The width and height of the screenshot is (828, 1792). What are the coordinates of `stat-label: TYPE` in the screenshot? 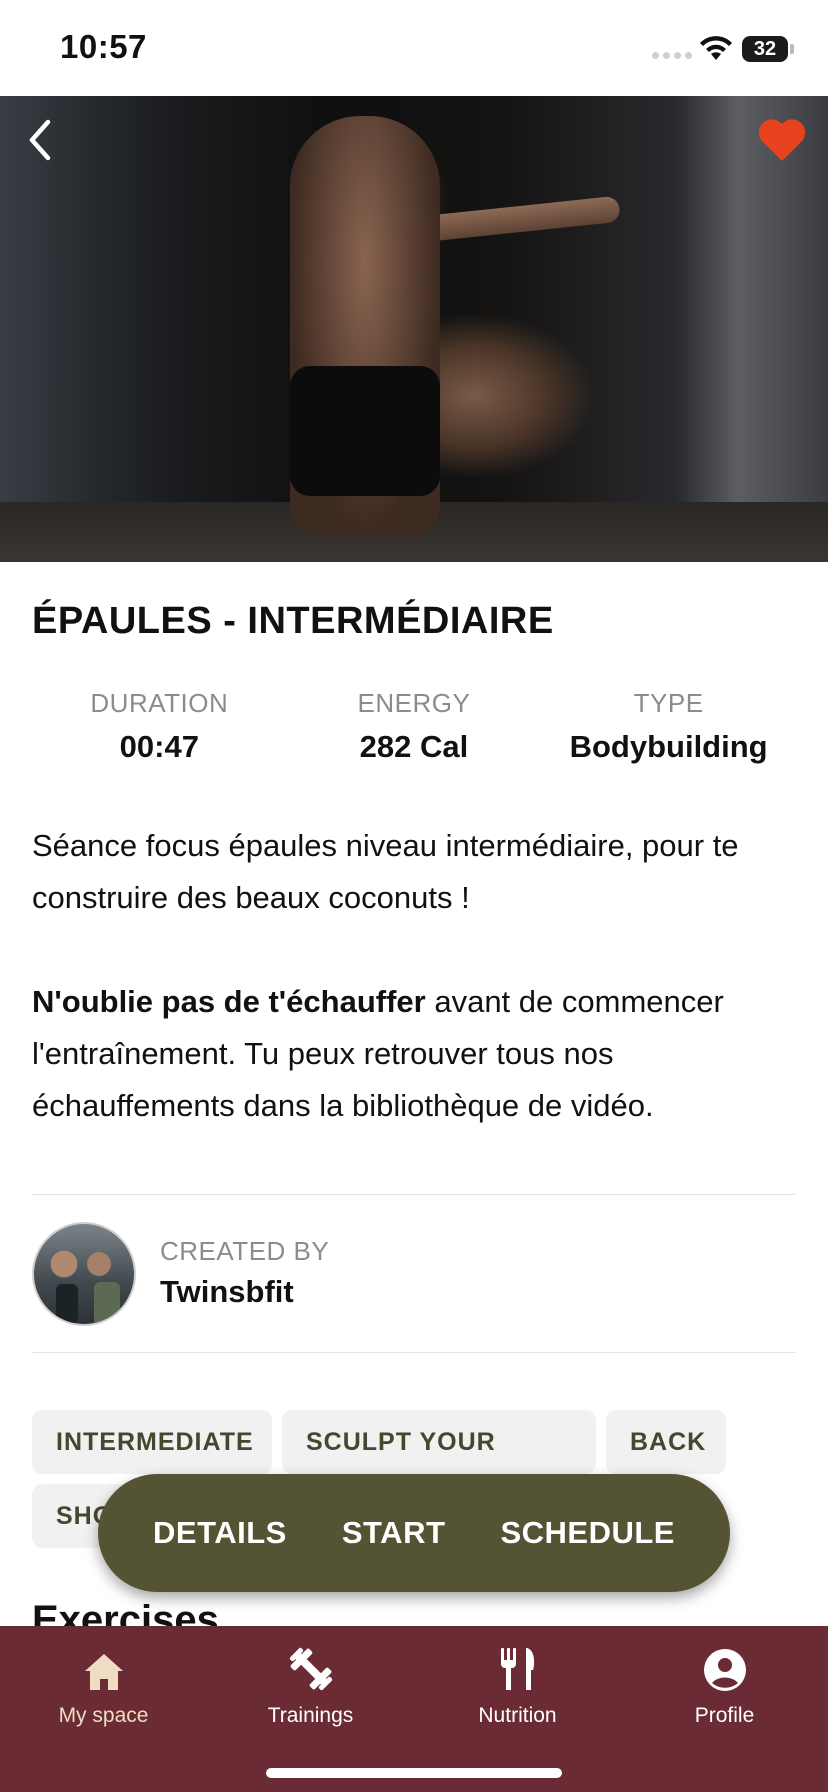 It's located at (668, 703).